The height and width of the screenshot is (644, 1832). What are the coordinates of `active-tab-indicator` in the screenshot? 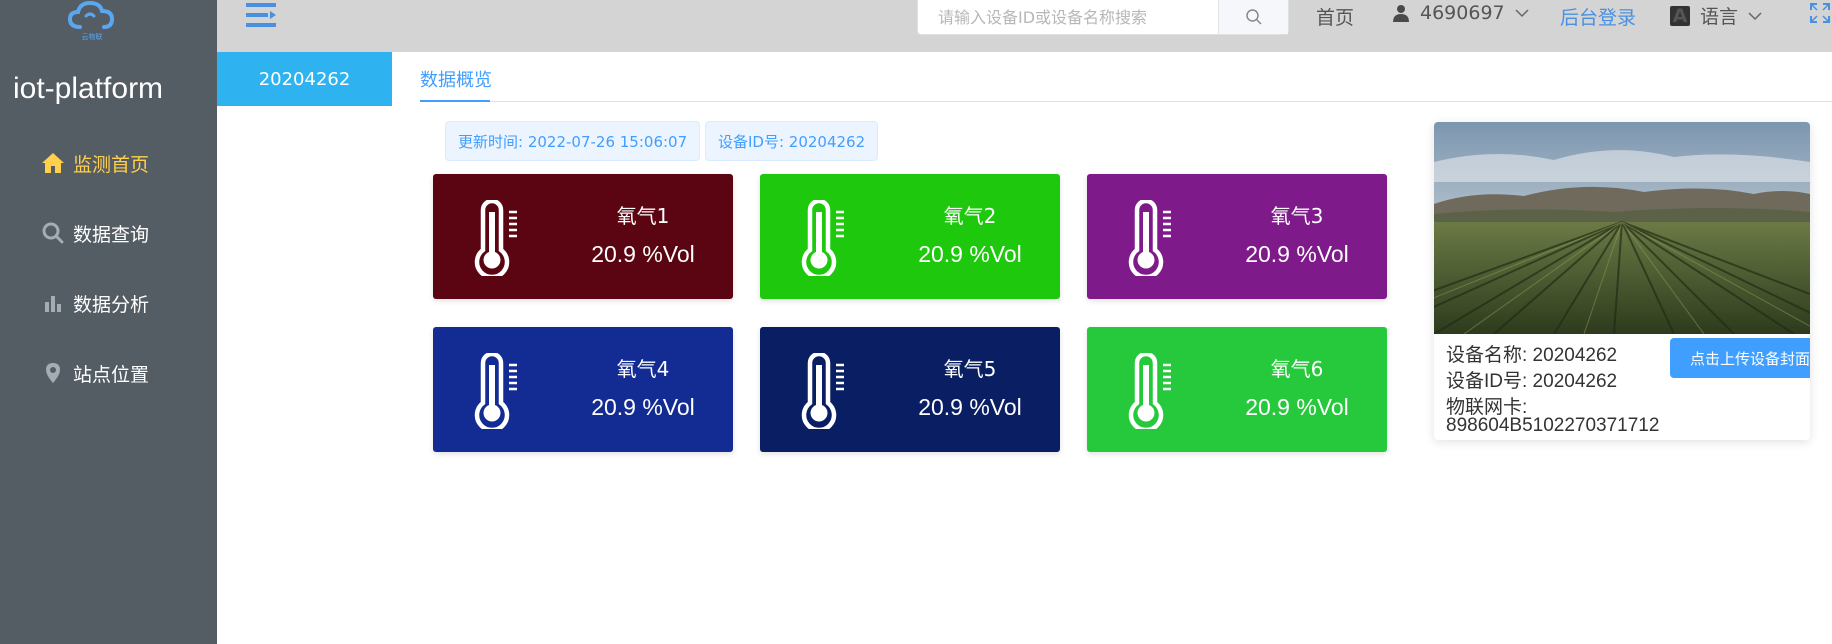 It's located at (455, 101).